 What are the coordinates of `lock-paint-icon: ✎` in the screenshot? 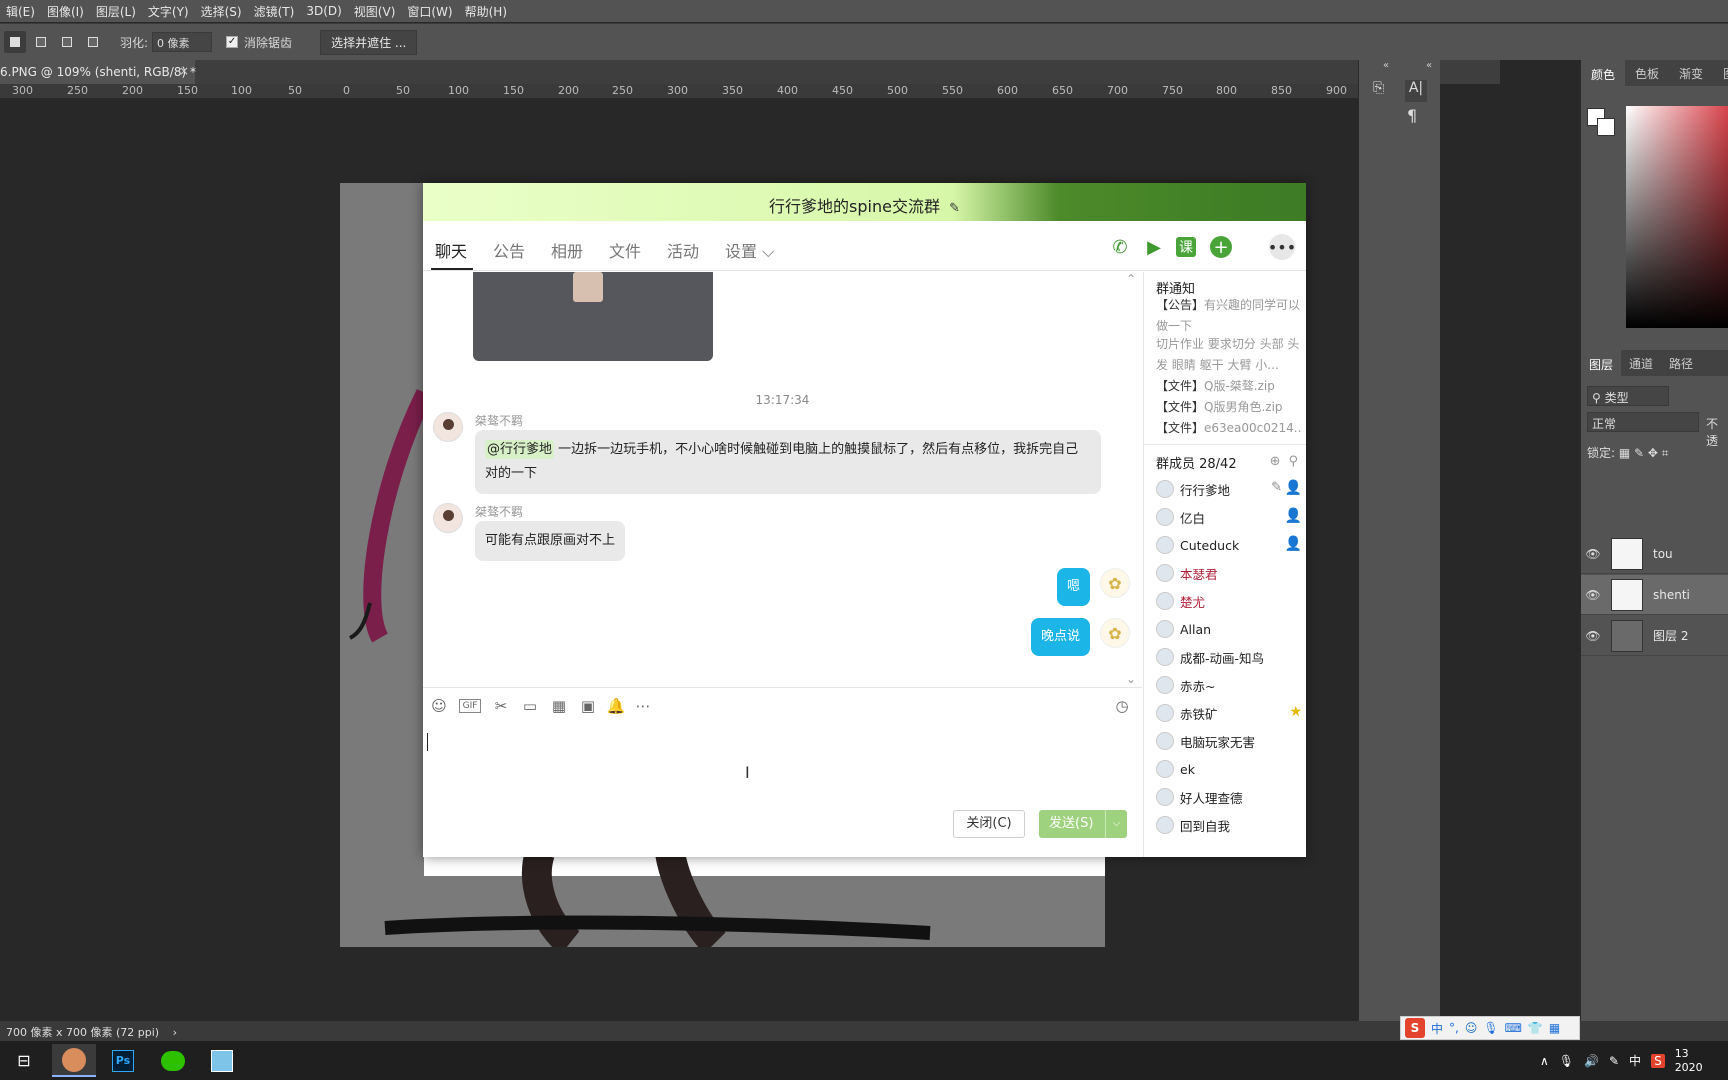 It's located at (1641, 453).